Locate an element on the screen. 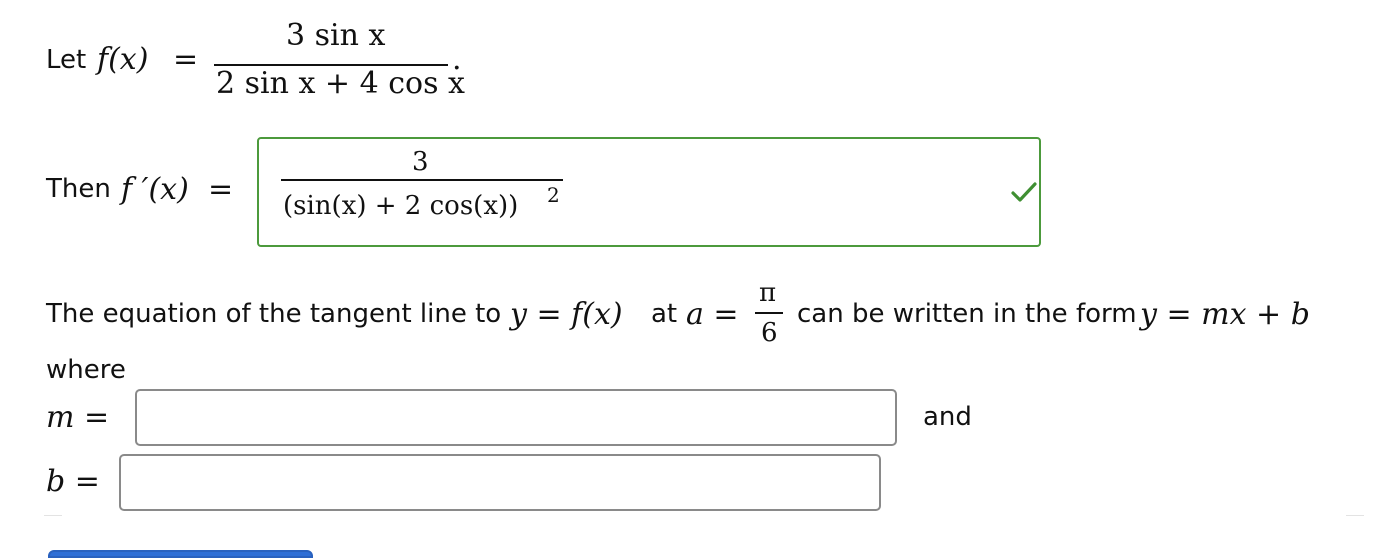 Image resolution: width=1394 pixels, height=558 pixels. answer-denominator: (sin(x) + 2 cos(x)) is located at coordinates (401, 206).